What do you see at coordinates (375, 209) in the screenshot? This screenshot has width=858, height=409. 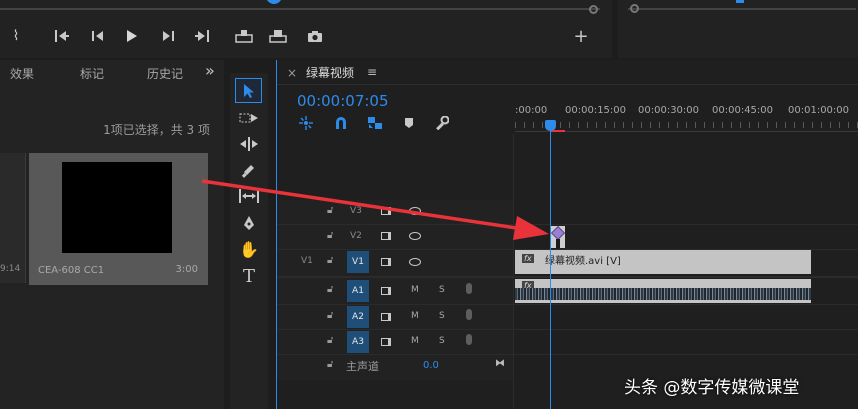 I see `annotation-arrow` at bounding box center [375, 209].